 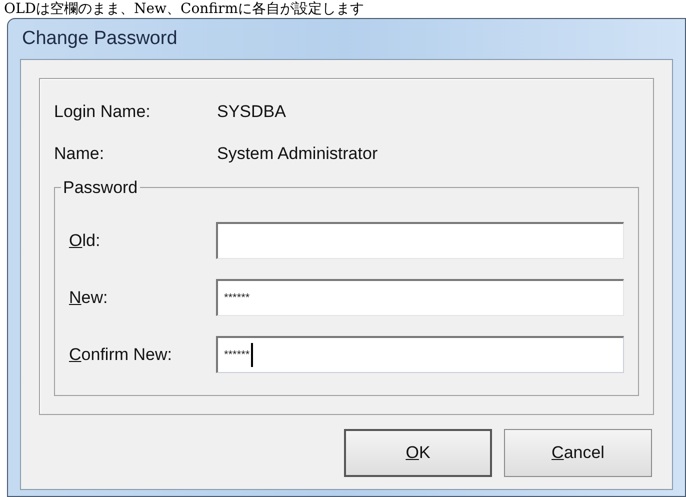 What do you see at coordinates (121, 355) in the screenshot?
I see `field-label: Confirm New:` at bounding box center [121, 355].